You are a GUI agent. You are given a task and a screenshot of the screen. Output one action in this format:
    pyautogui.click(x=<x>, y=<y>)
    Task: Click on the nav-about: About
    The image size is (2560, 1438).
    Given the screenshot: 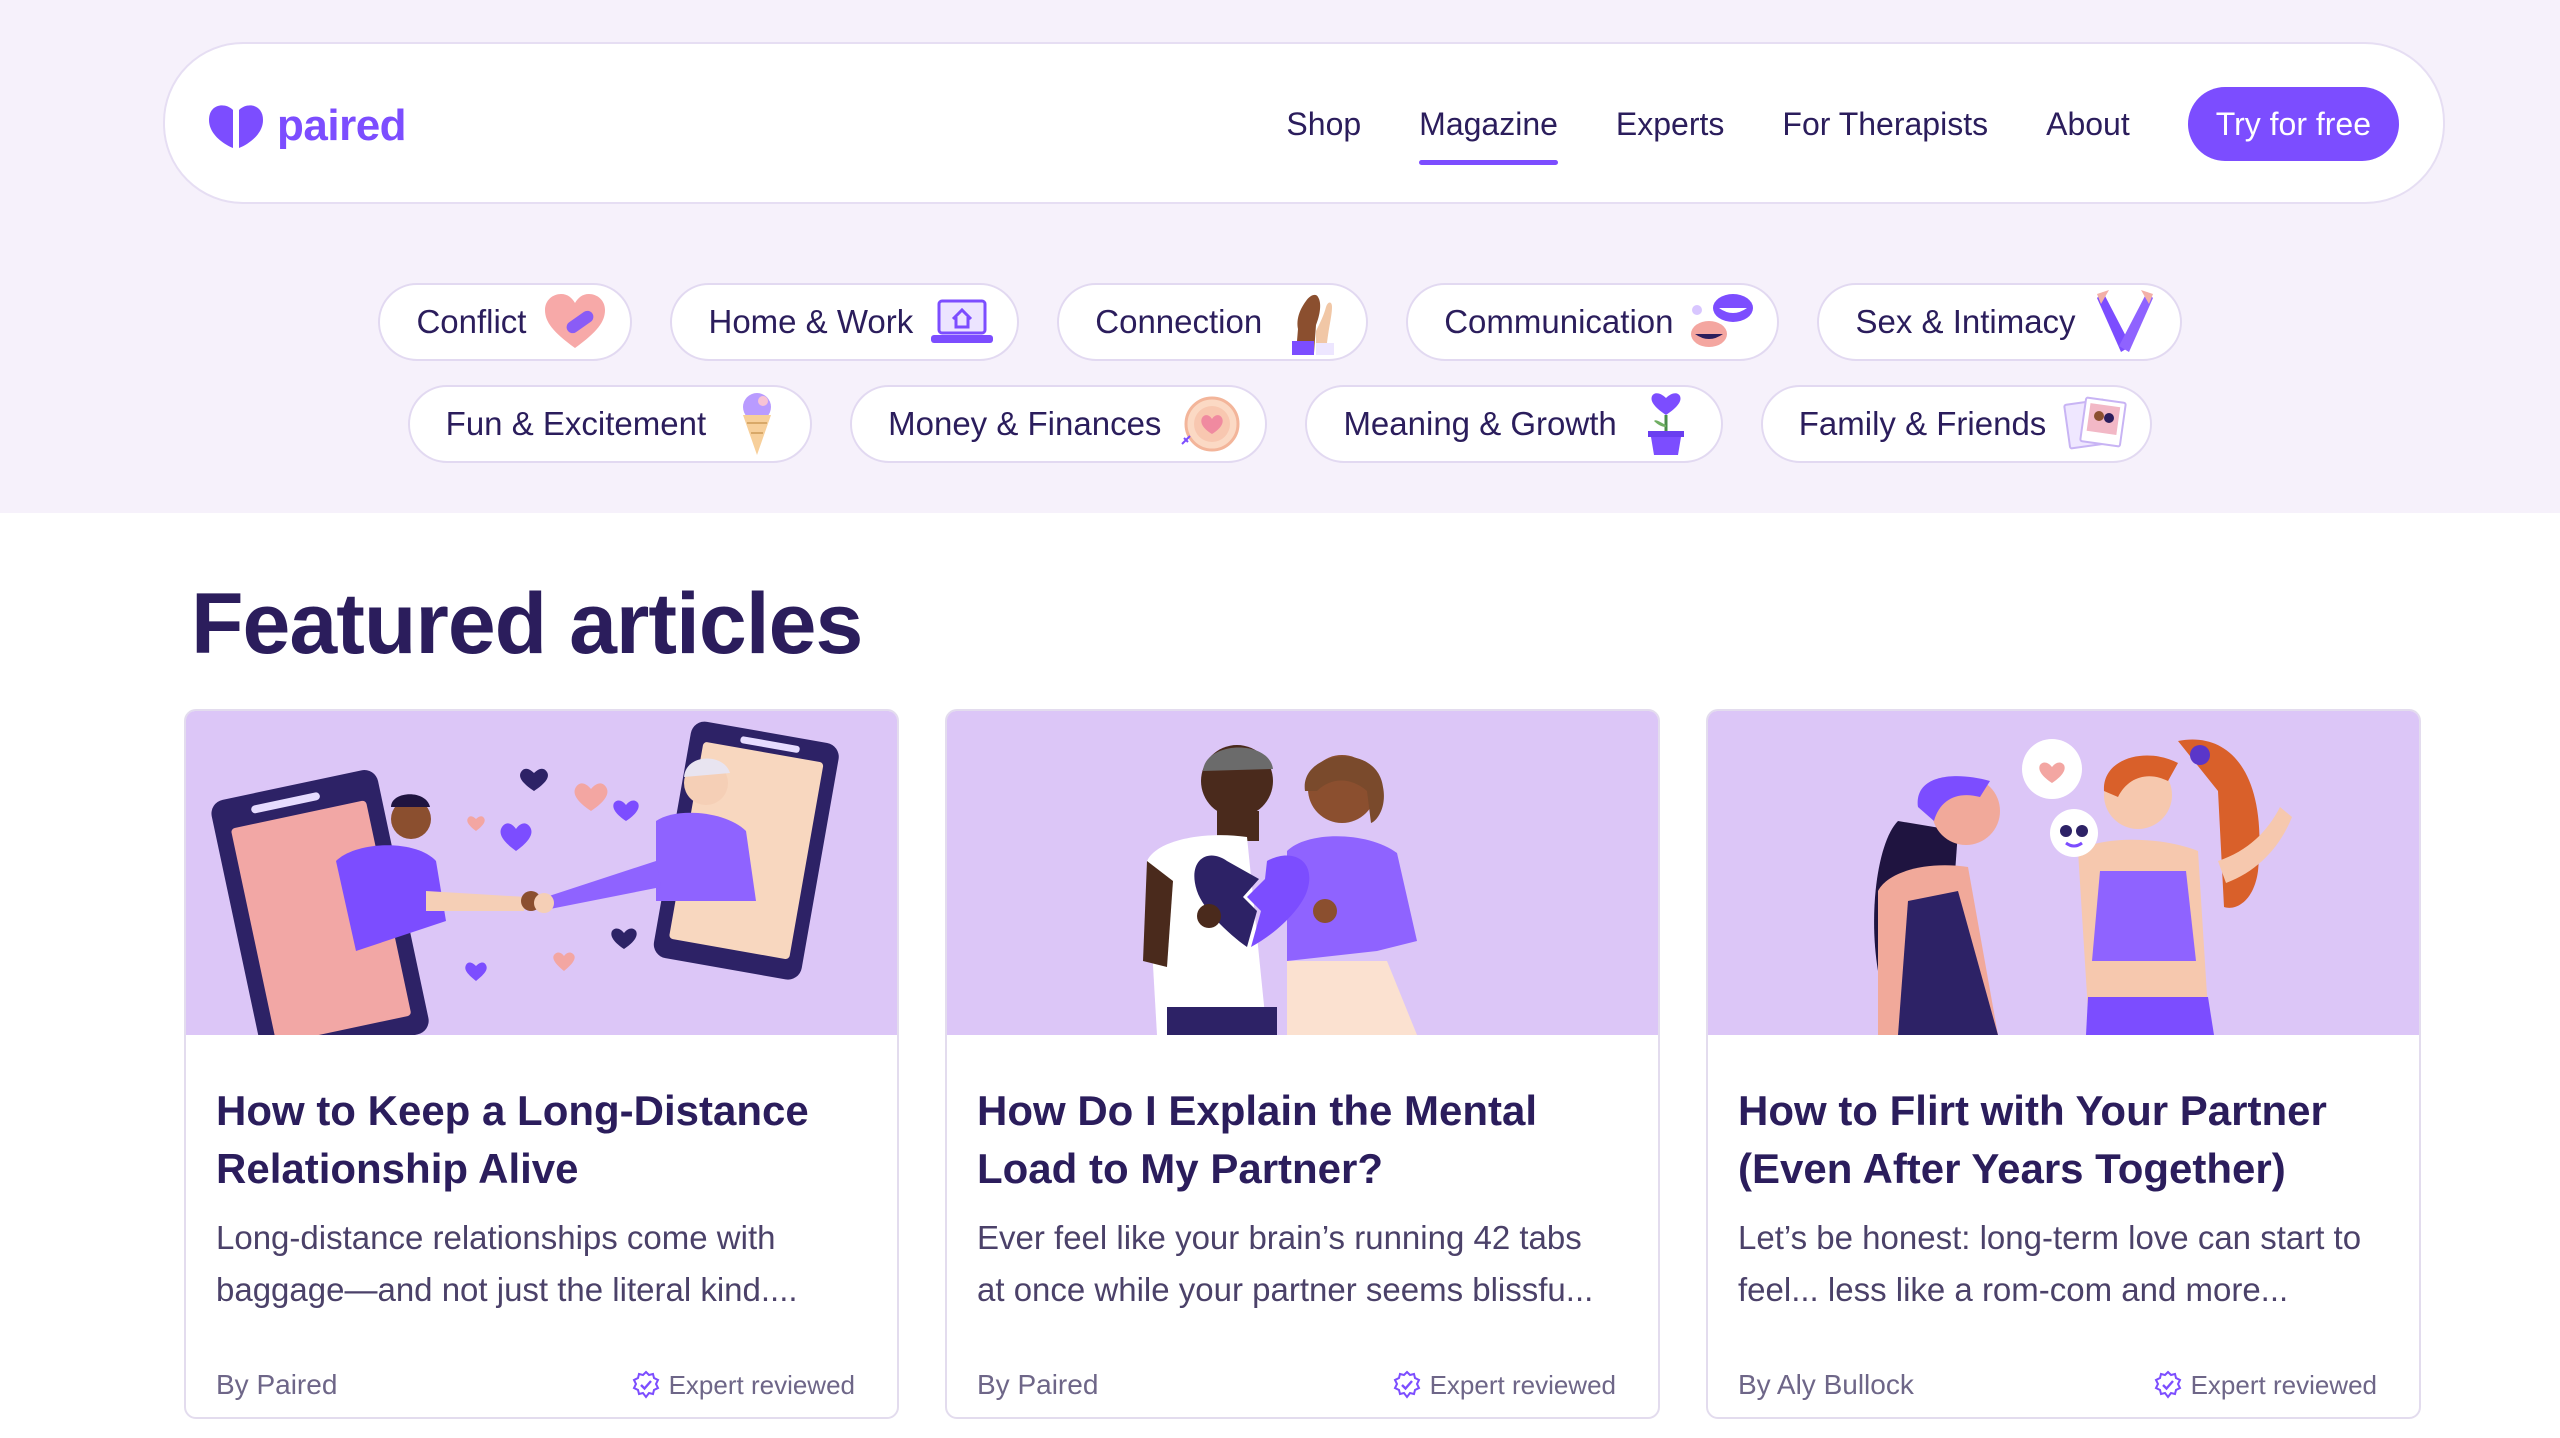 What is the action you would take?
    pyautogui.click(x=2088, y=124)
    